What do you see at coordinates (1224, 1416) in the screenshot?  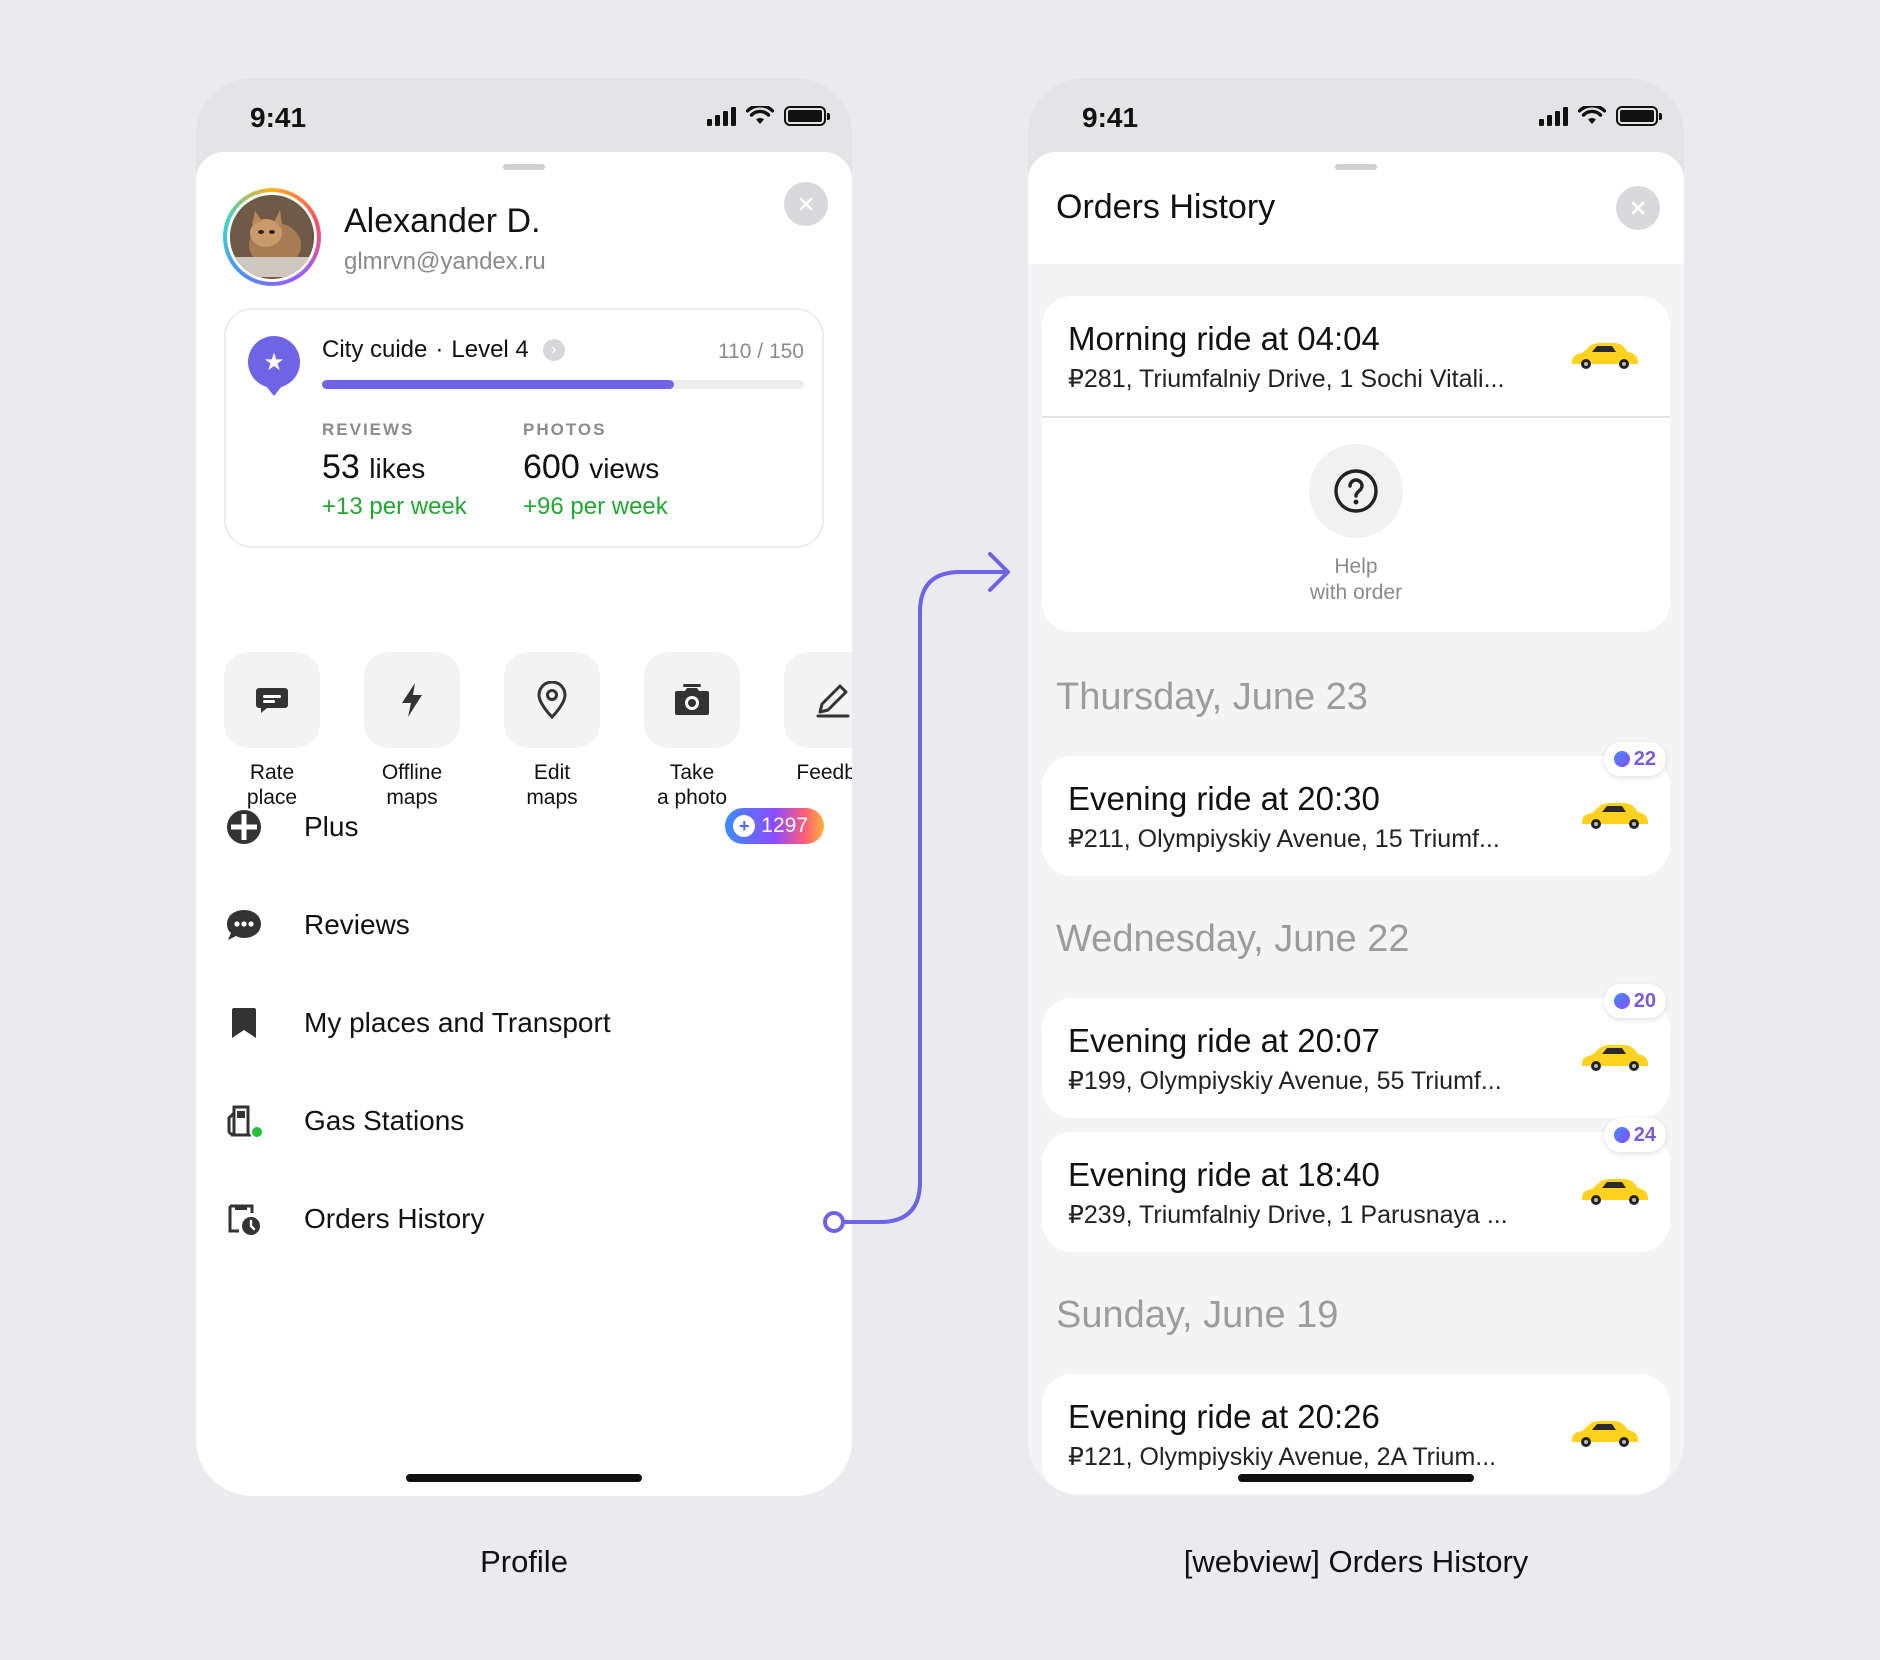 I see `order-title: Evening ride at 20:26` at bounding box center [1224, 1416].